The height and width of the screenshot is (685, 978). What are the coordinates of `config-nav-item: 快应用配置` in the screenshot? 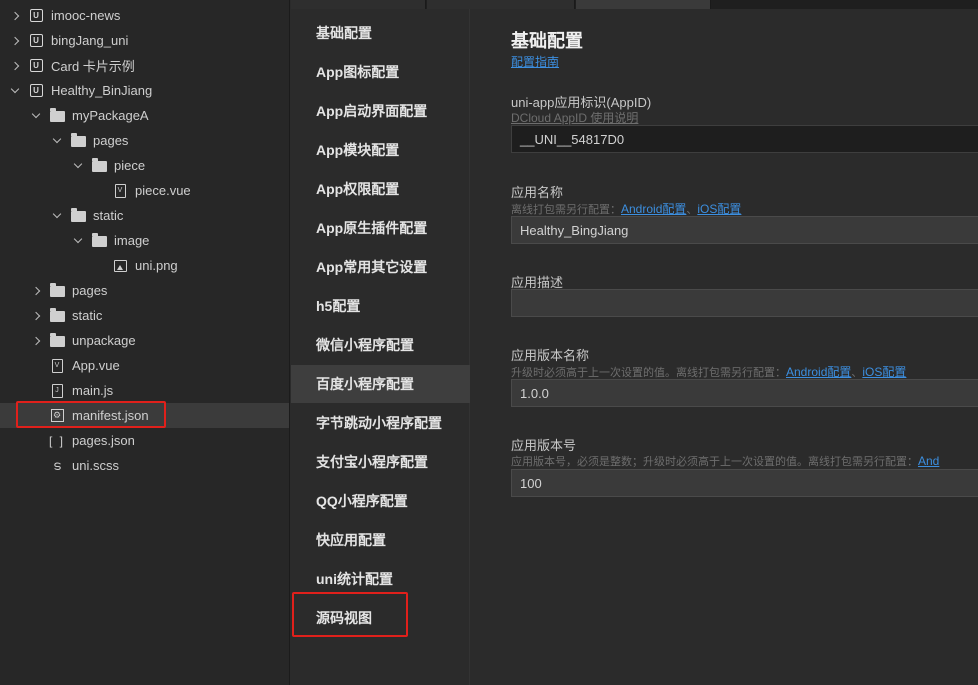 It's located at (380, 540).